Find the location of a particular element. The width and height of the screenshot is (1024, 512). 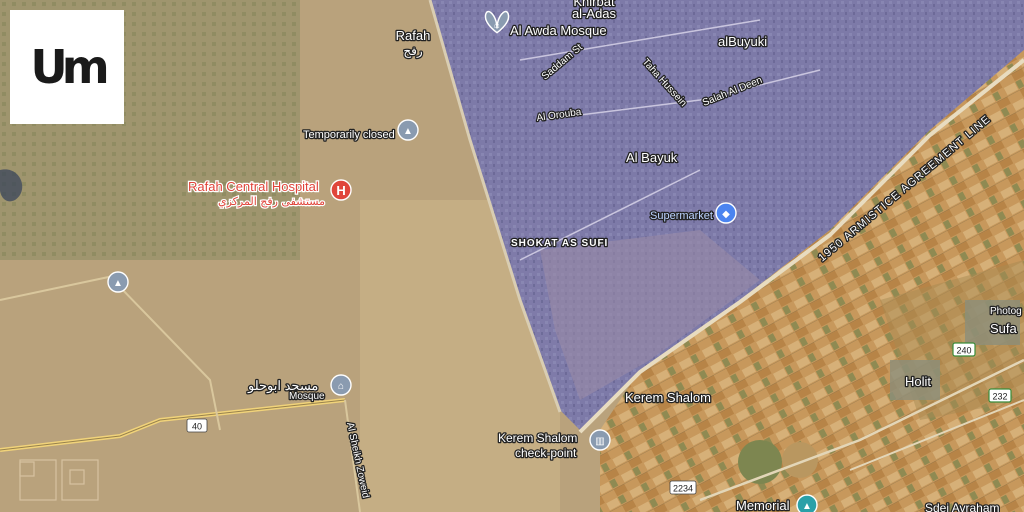

temporarily-closed-marker: ▲ is located at coordinates (408, 130).